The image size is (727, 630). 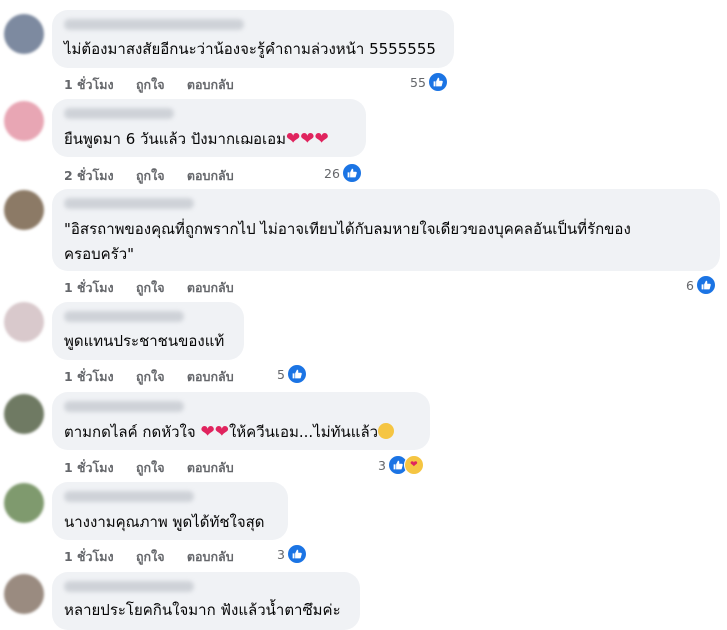 What do you see at coordinates (175, 139) in the screenshot?
I see `comment-text-content: ยืนพูดมา 6 วันแล้ว ปังมากเฌอเอม` at bounding box center [175, 139].